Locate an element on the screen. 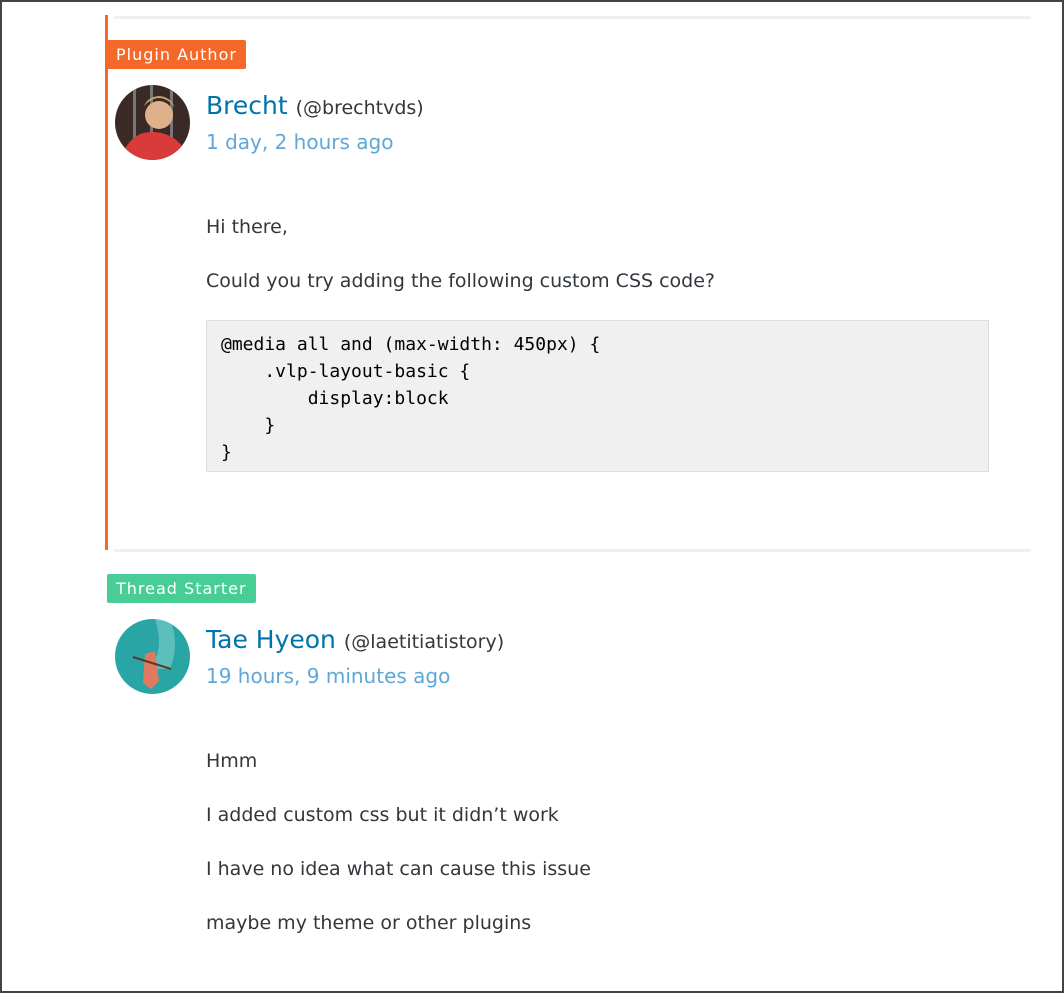  author-reply-accent-bar is located at coordinates (106, 282).